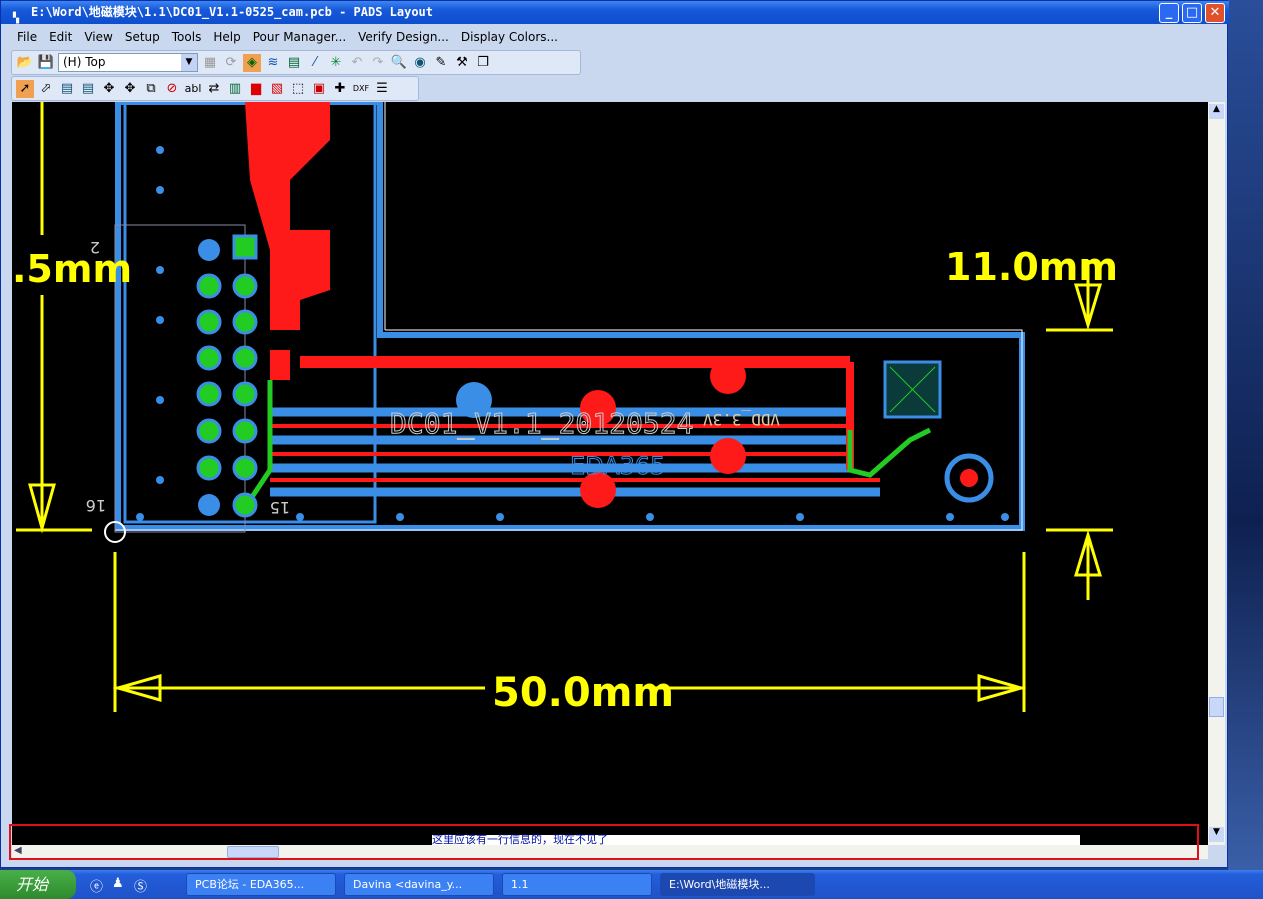 The height and width of the screenshot is (899, 1263). I want to click on start-button: 开始, so click(38, 884).